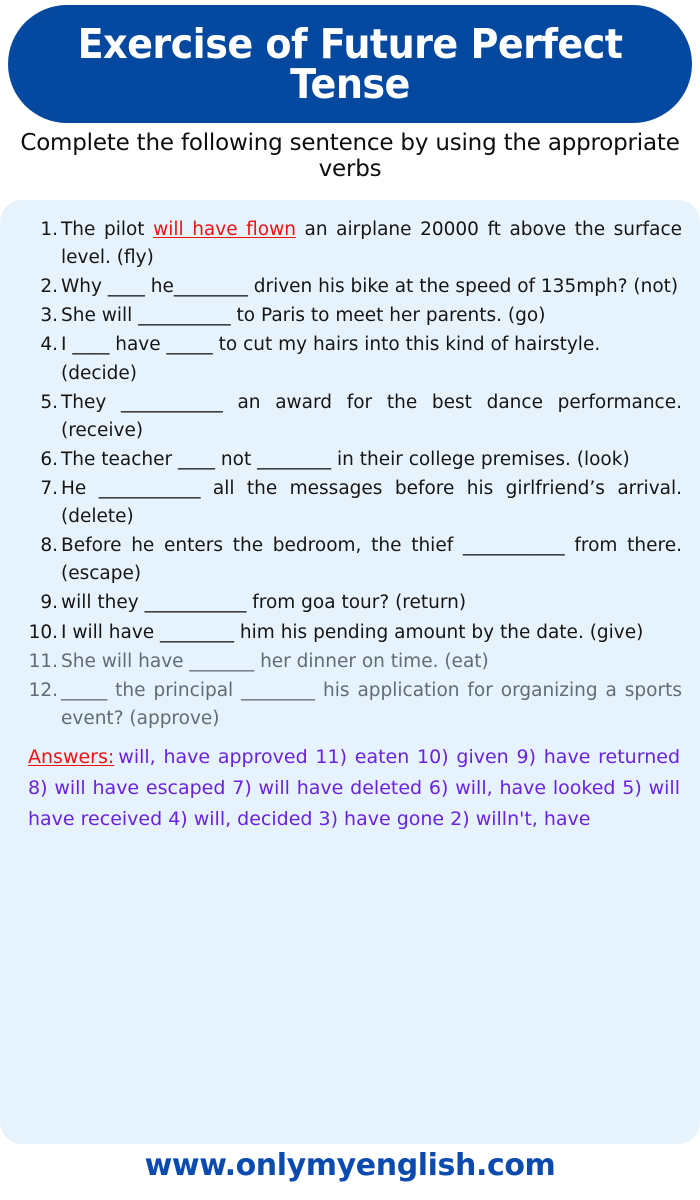 The width and height of the screenshot is (700, 1200). I want to click on page-title: Exercise of Future Perfect Tense, so click(350, 63).